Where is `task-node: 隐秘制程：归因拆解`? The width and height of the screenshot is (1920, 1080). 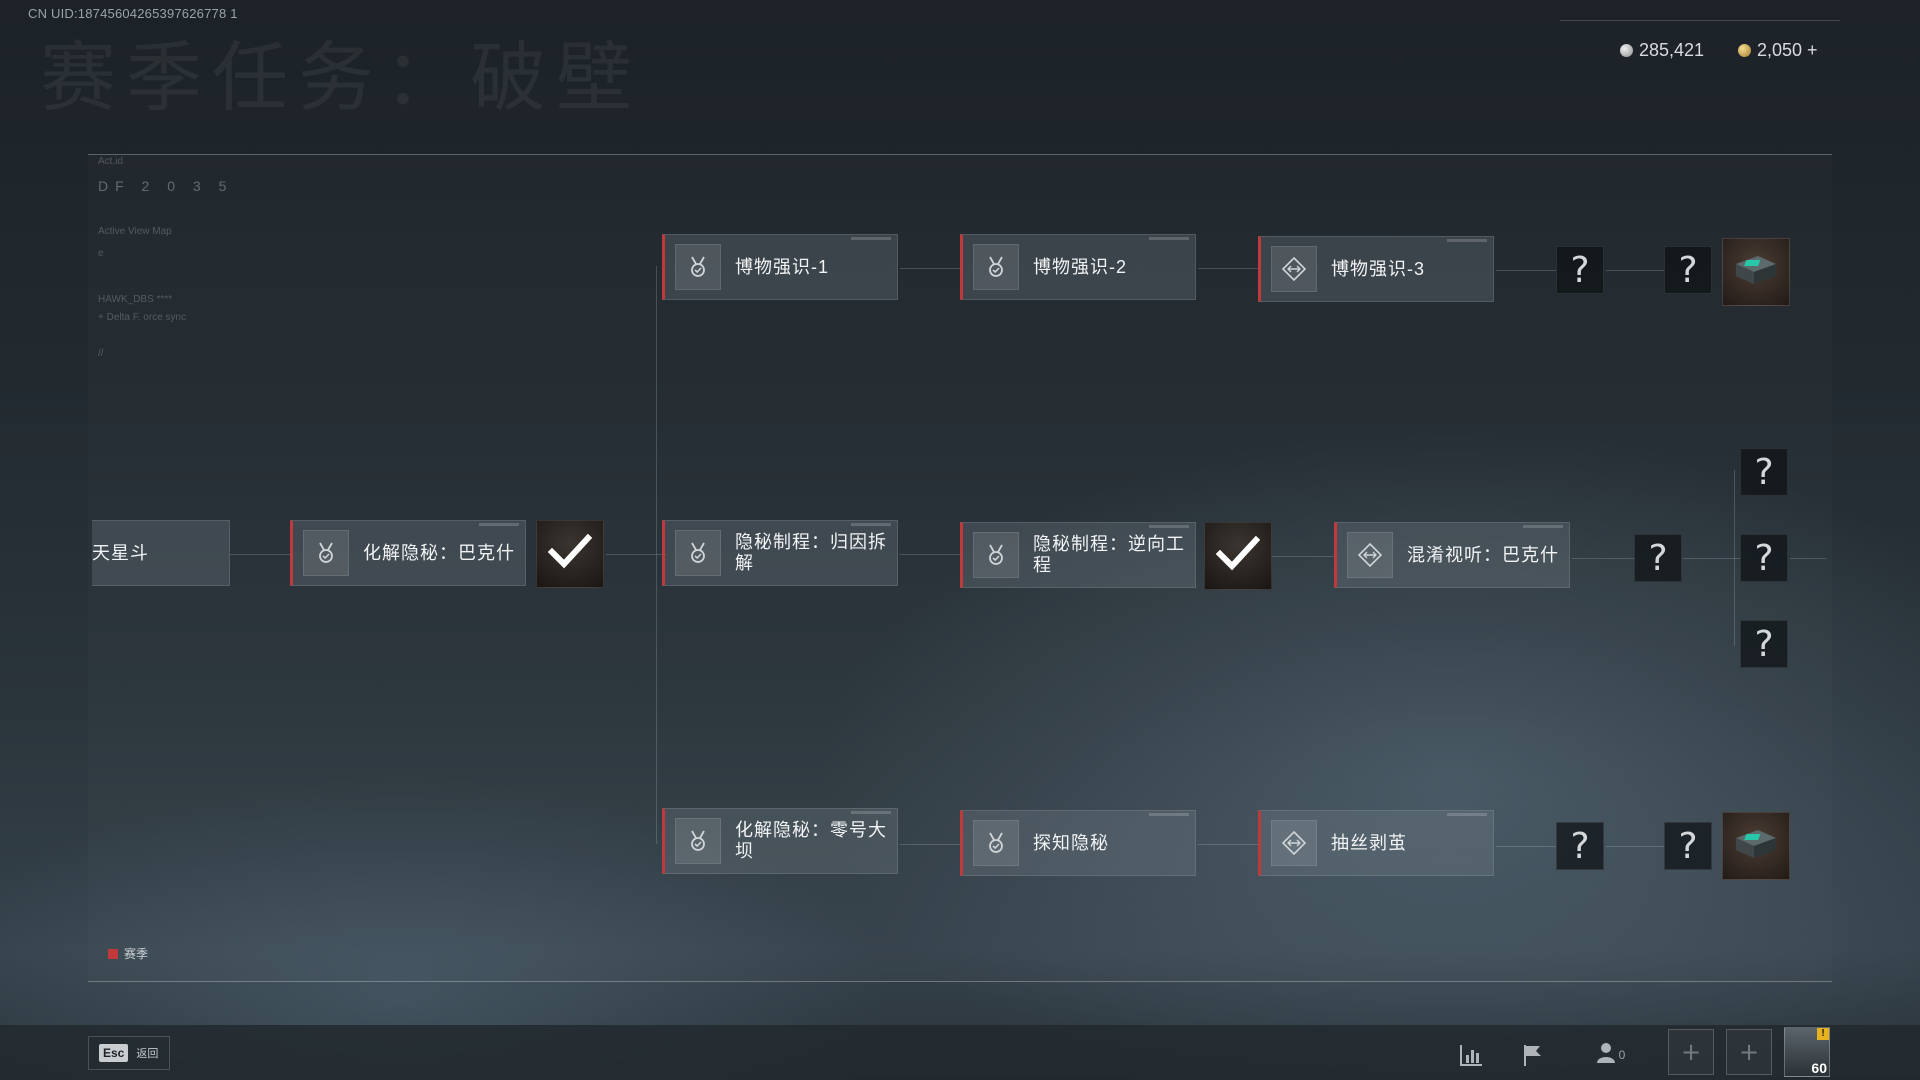
task-node: 隐秘制程：归因拆解 is located at coordinates (780, 553).